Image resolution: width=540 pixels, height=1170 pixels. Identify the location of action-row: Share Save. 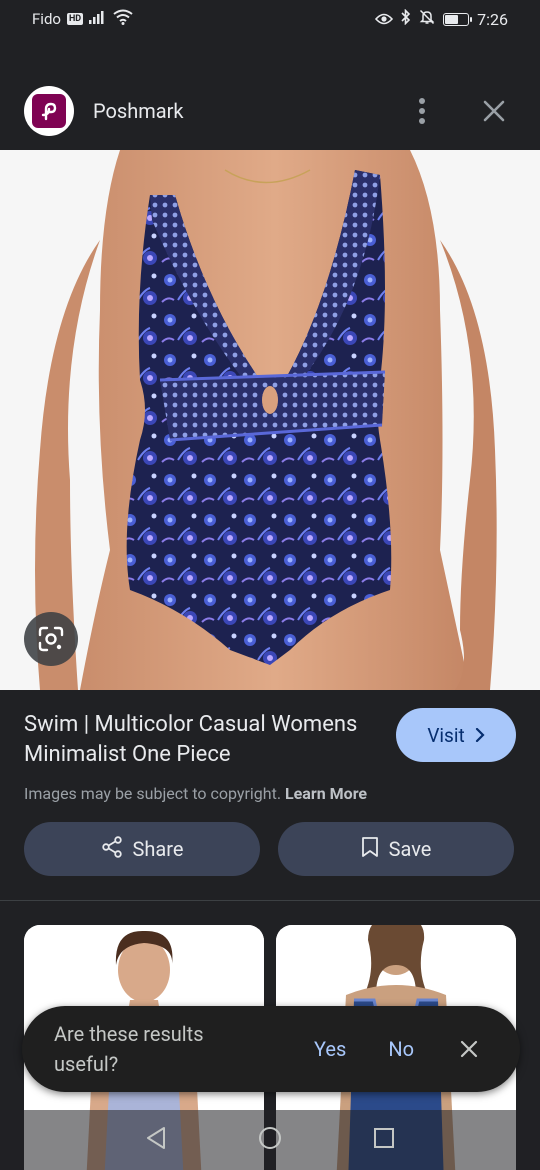
(269, 849).